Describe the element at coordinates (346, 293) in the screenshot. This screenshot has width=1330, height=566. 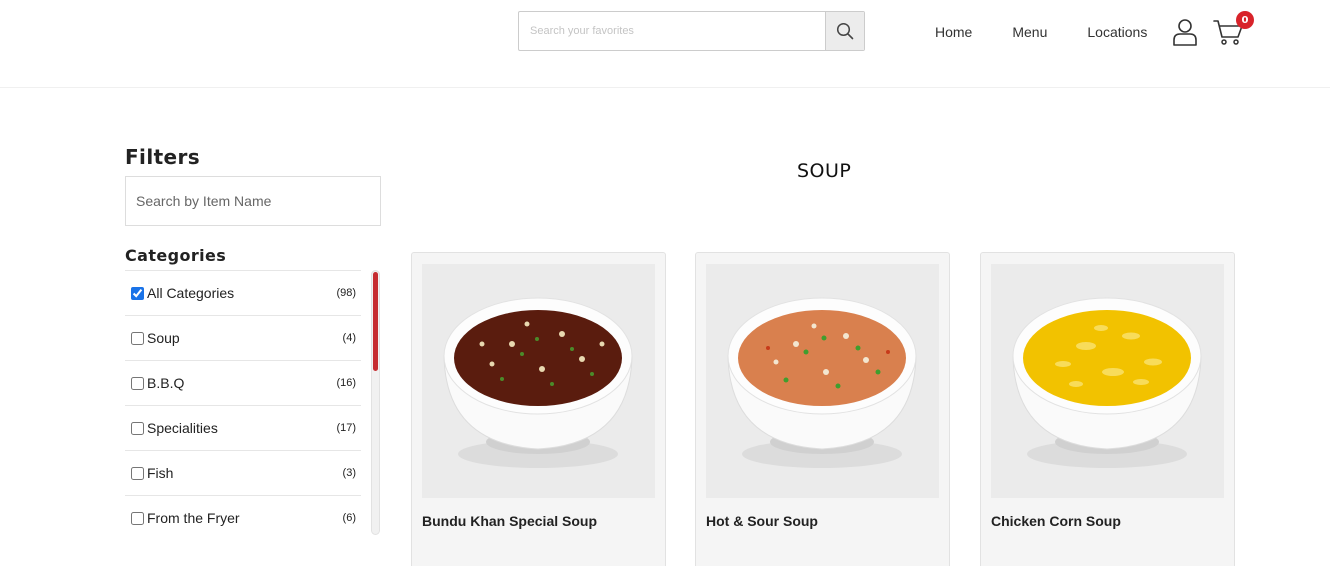
I see `category-count: (98)` at that location.